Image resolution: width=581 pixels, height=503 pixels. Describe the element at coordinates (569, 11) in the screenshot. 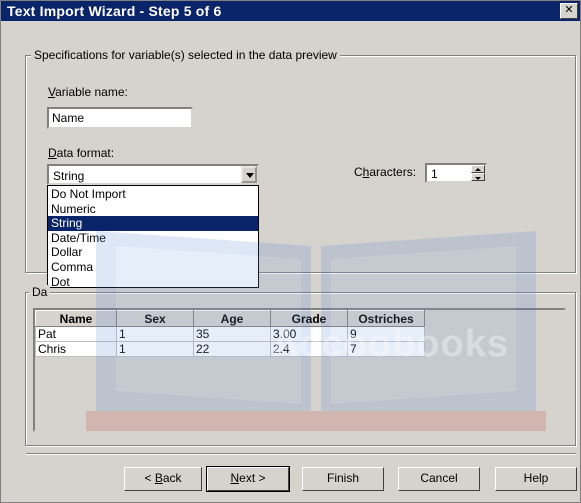

I see `close-icon: ✕` at that location.